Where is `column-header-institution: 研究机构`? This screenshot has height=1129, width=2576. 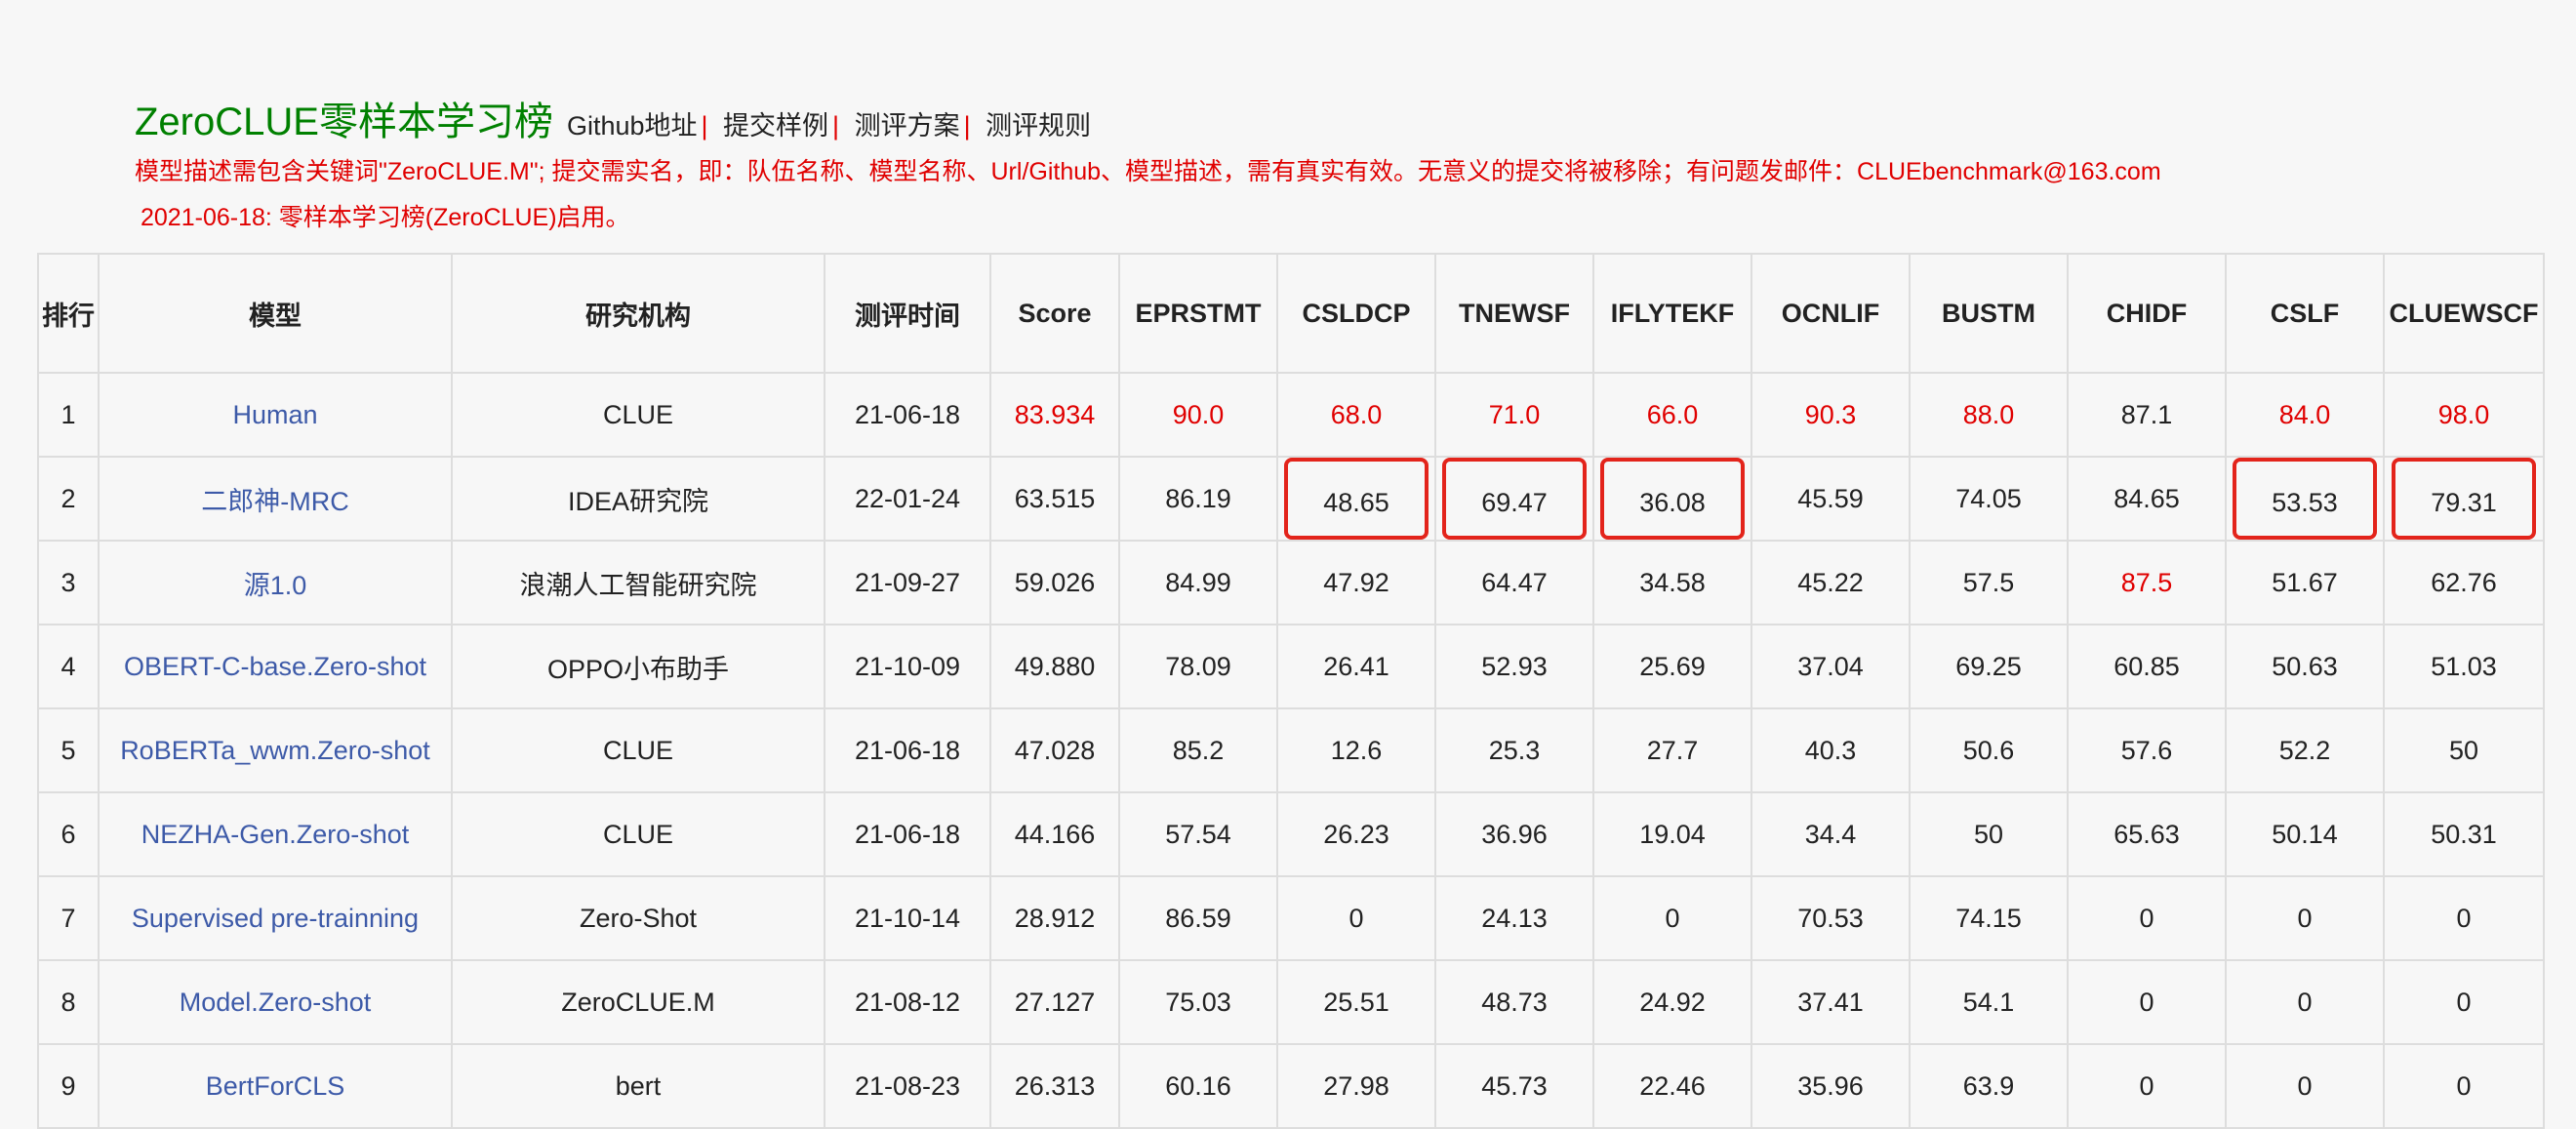 column-header-institution: 研究机构 is located at coordinates (638, 313).